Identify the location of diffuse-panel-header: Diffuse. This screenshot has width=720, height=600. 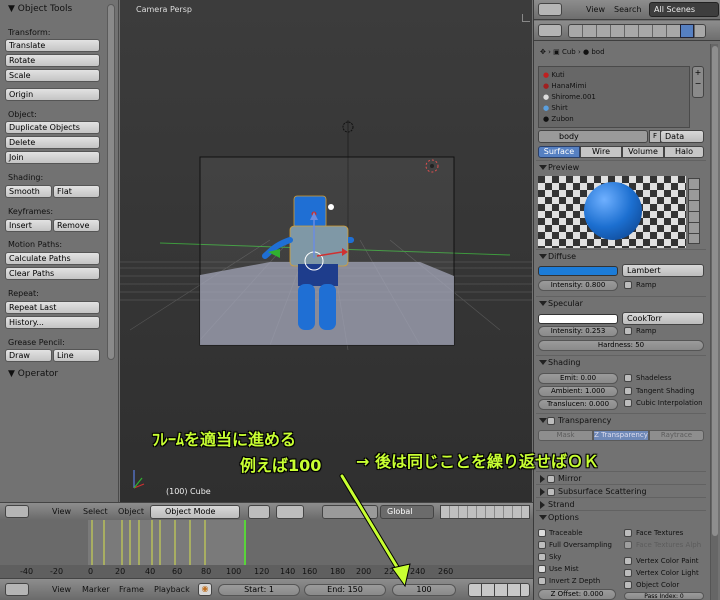
(621, 256).